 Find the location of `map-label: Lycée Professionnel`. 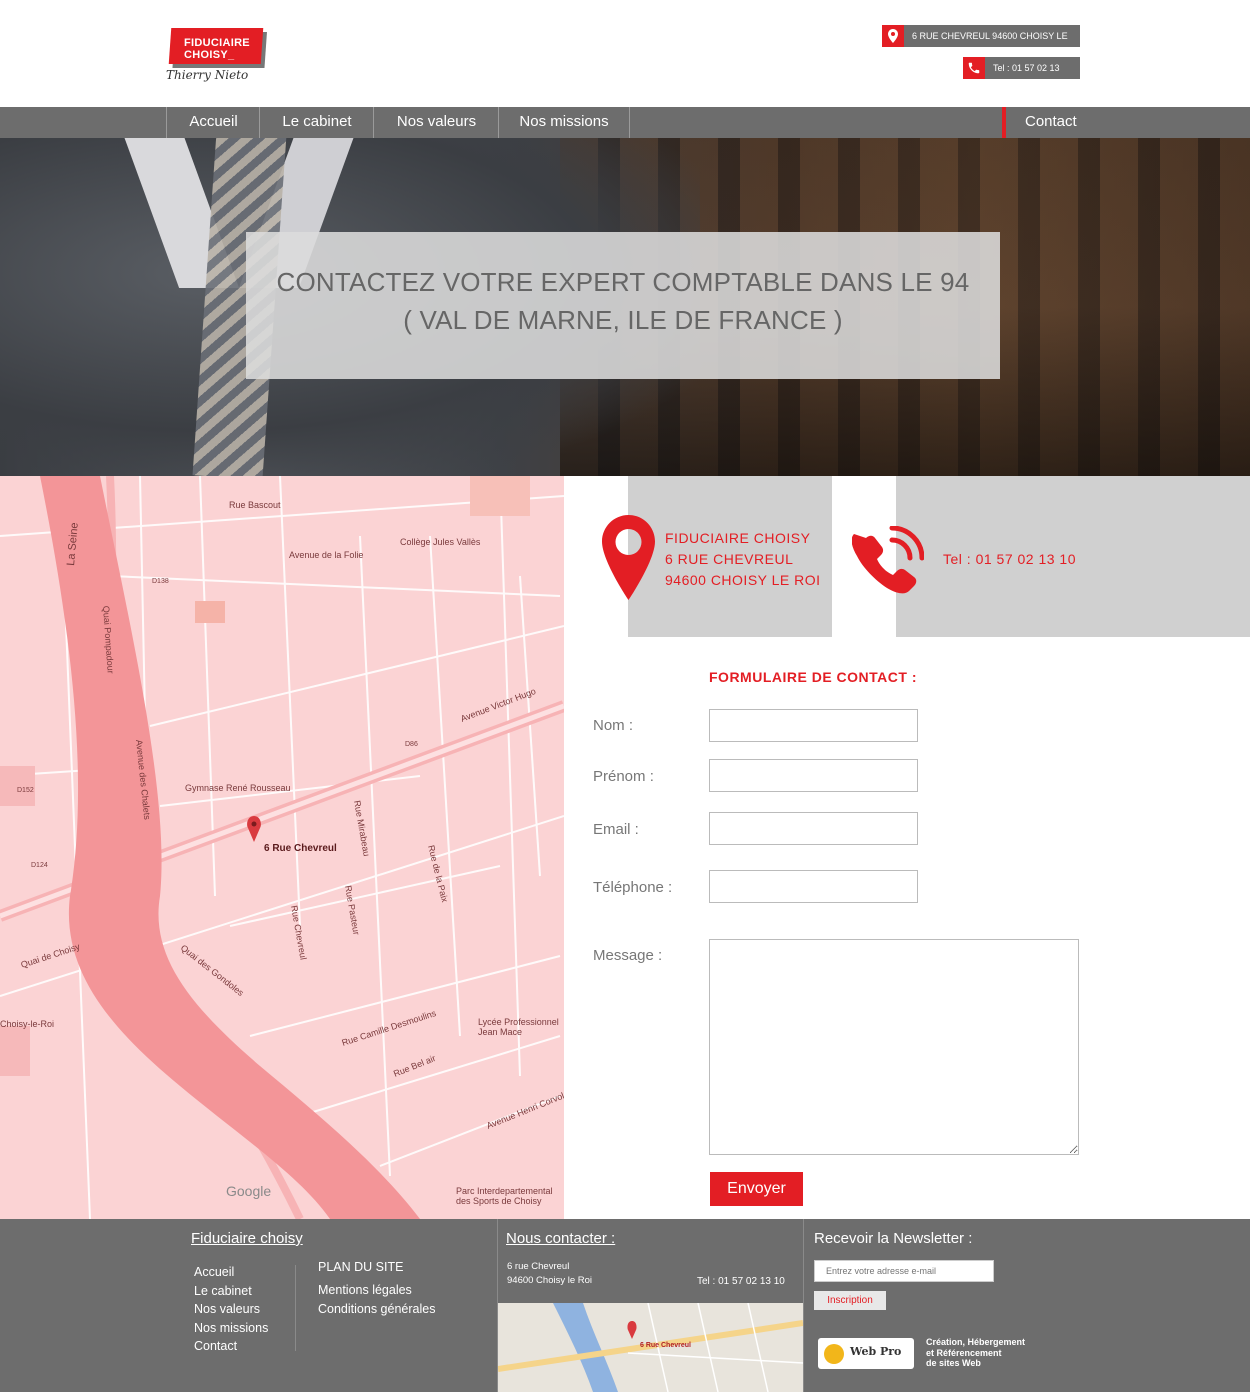

map-label: Lycée Professionnel is located at coordinates (518, 1022).